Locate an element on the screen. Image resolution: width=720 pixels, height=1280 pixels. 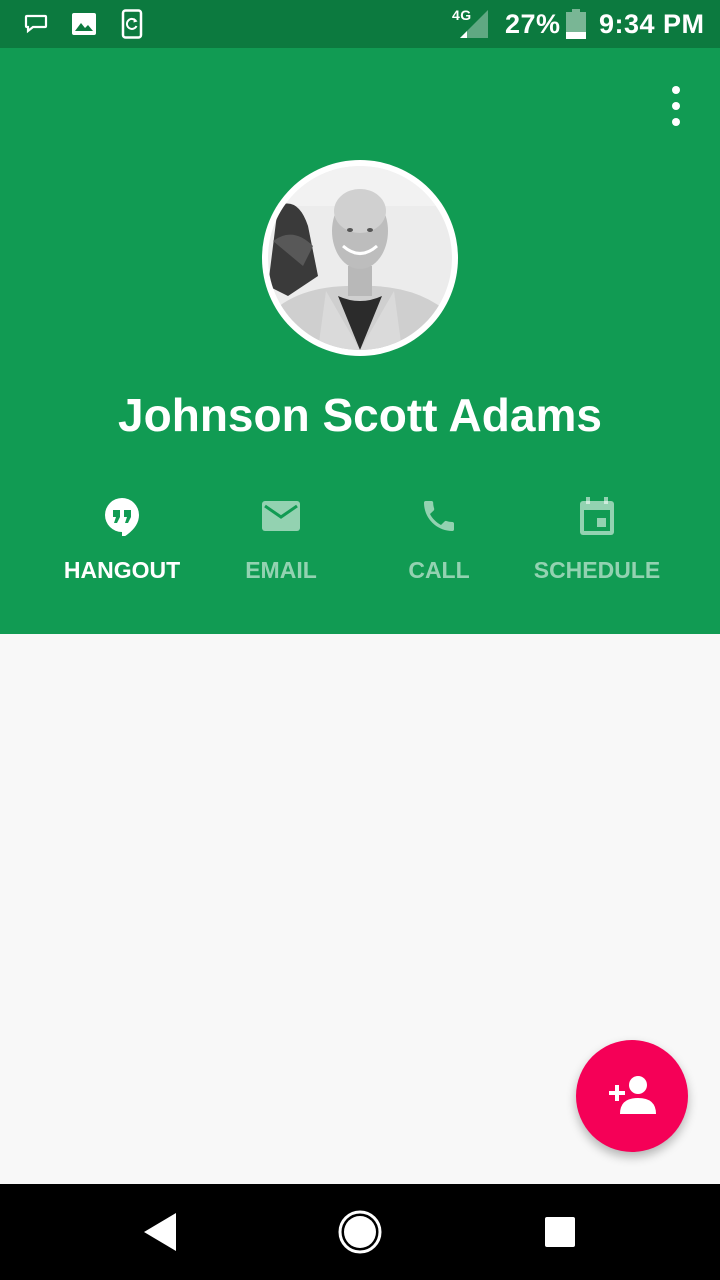
call-label: CALL is located at coordinates (439, 570).